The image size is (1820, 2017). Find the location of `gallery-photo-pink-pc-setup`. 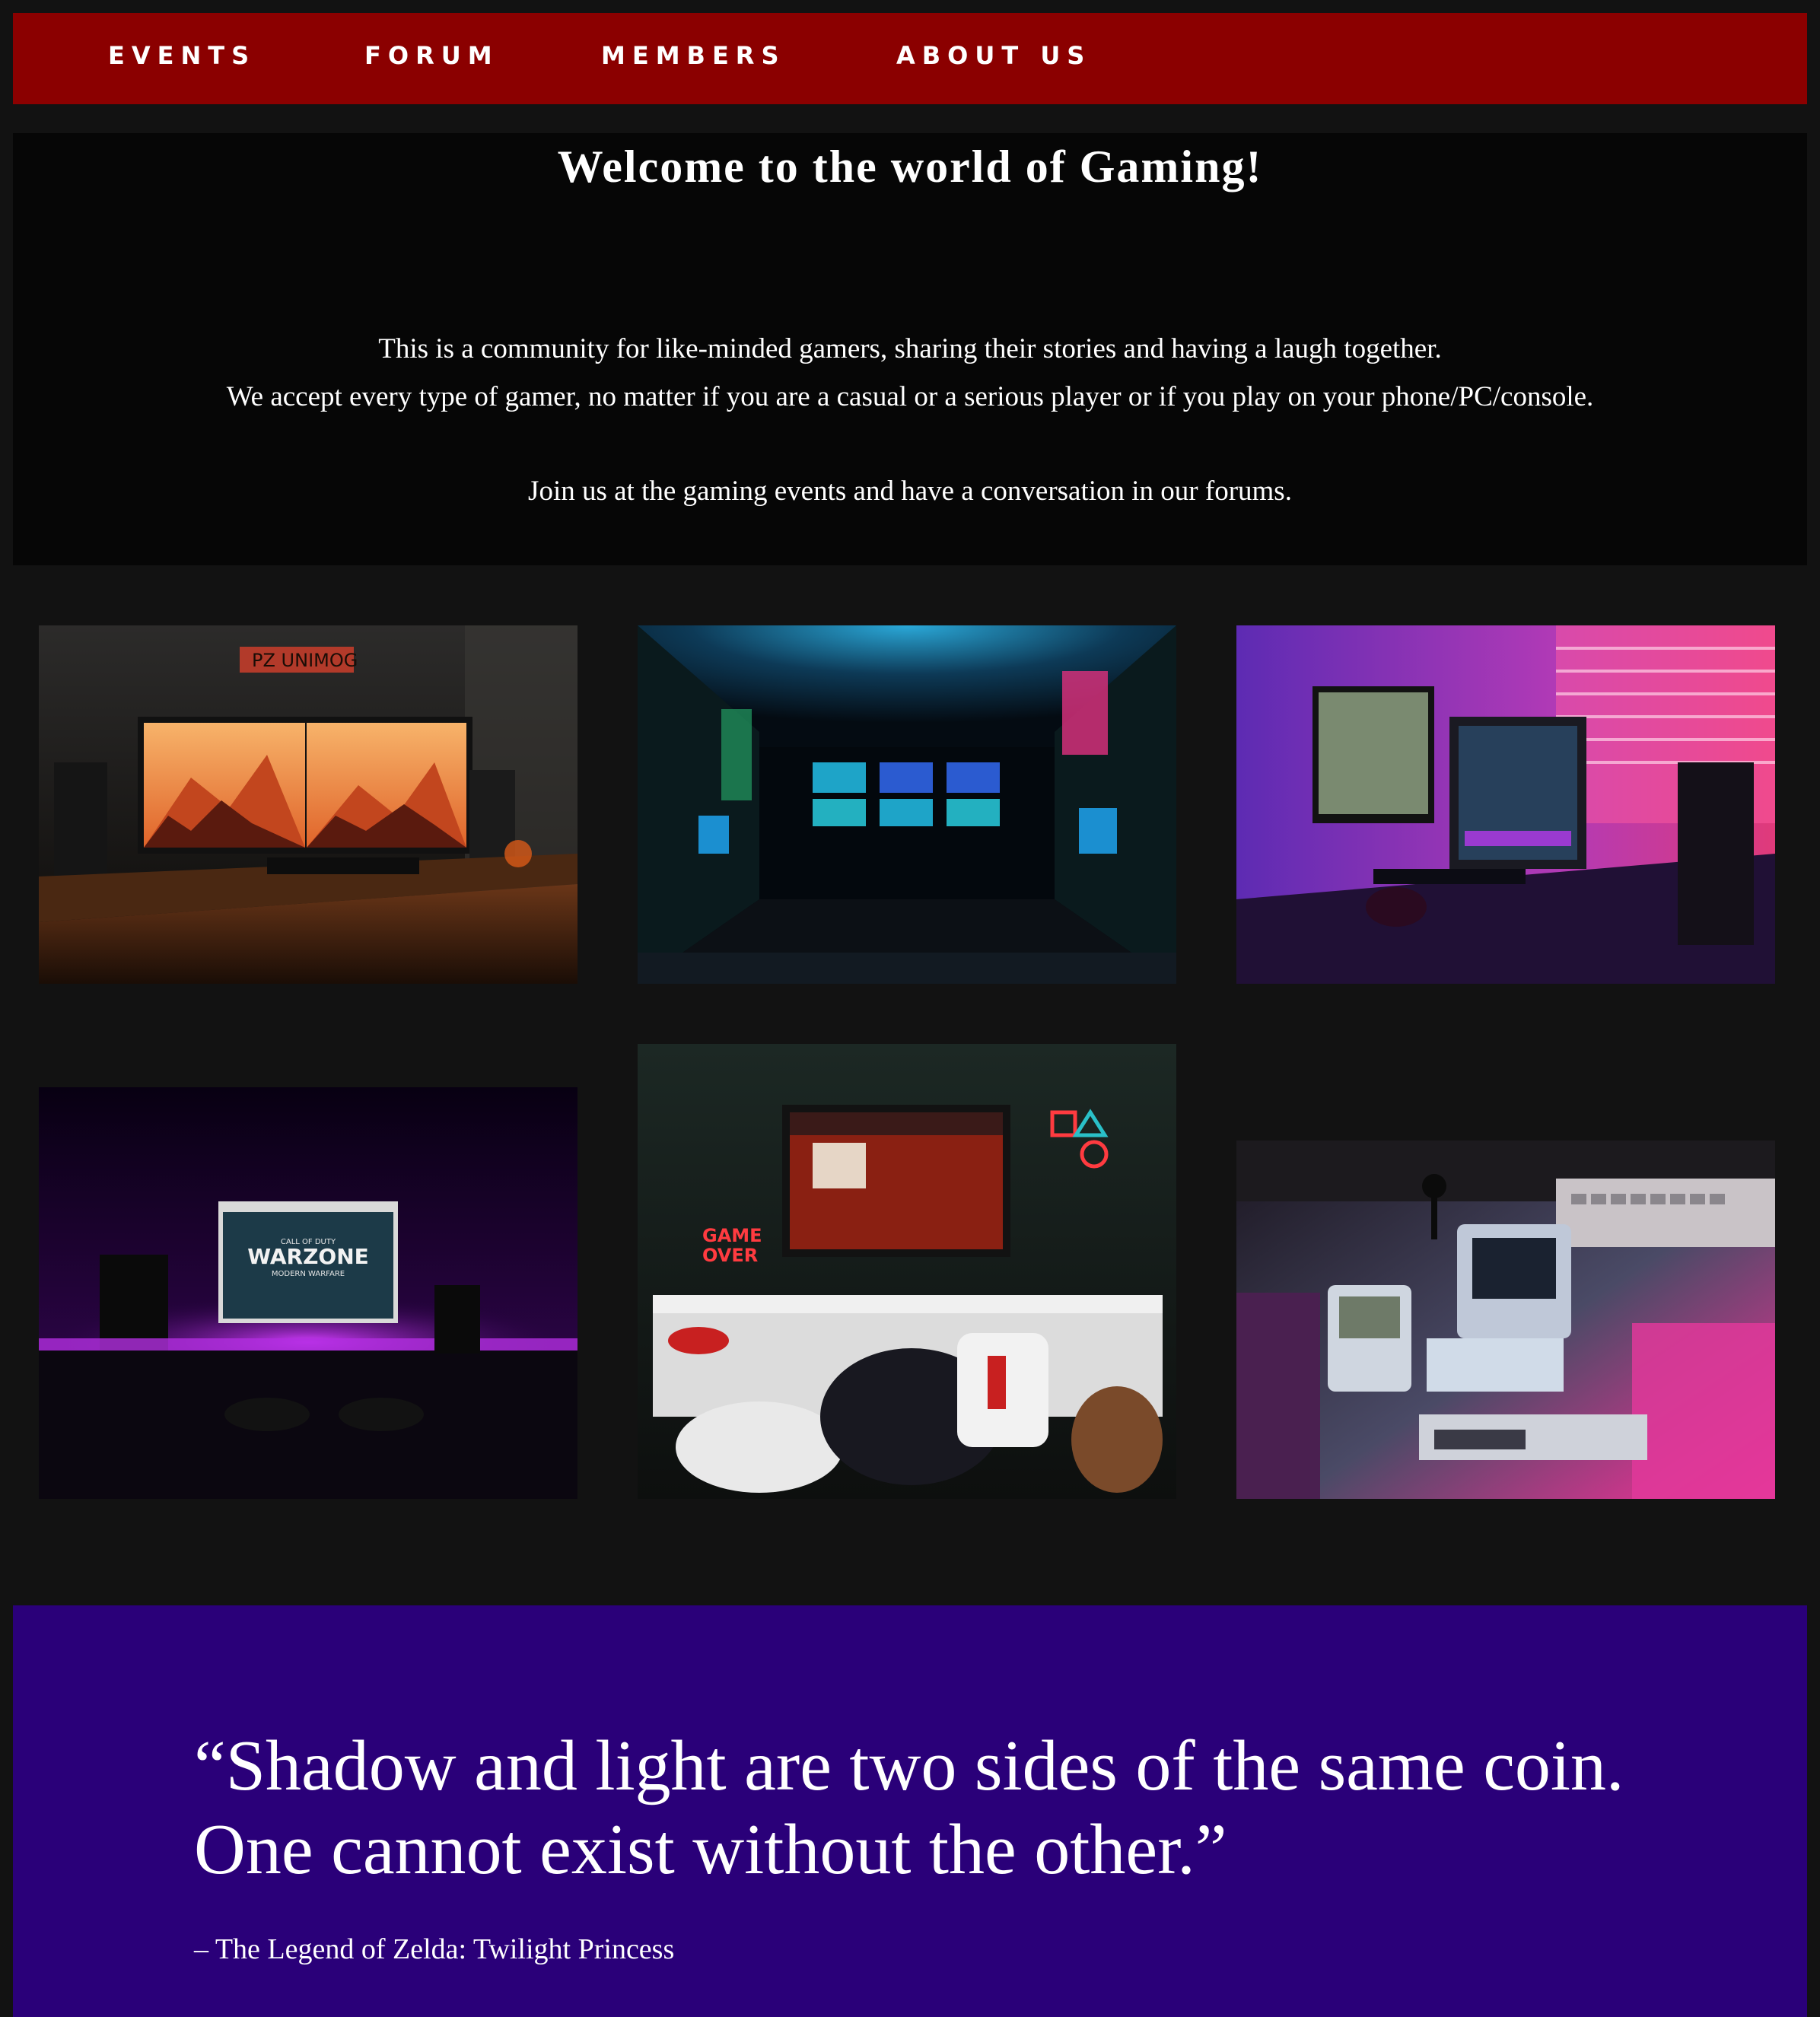

gallery-photo-pink-pc-setup is located at coordinates (1505, 804).